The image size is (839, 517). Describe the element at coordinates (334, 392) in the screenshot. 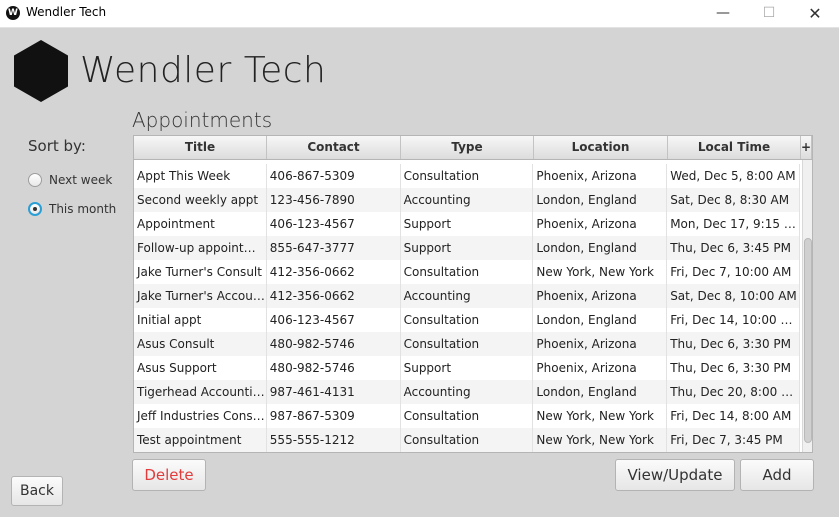

I see `cell-contact: 987-461-4131` at that location.